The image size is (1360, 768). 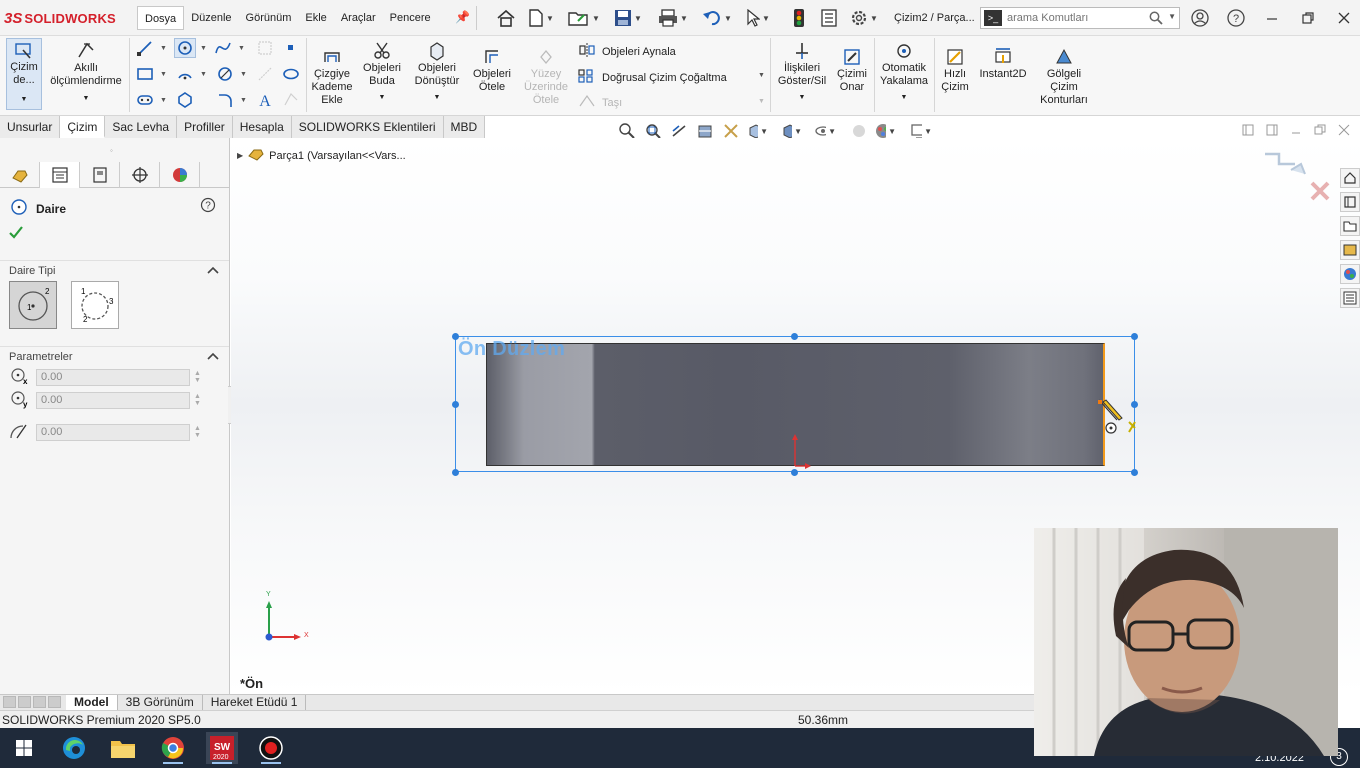 What do you see at coordinates (33, 305) in the screenshot?
I see `center-radius-circle-button: 12` at bounding box center [33, 305].